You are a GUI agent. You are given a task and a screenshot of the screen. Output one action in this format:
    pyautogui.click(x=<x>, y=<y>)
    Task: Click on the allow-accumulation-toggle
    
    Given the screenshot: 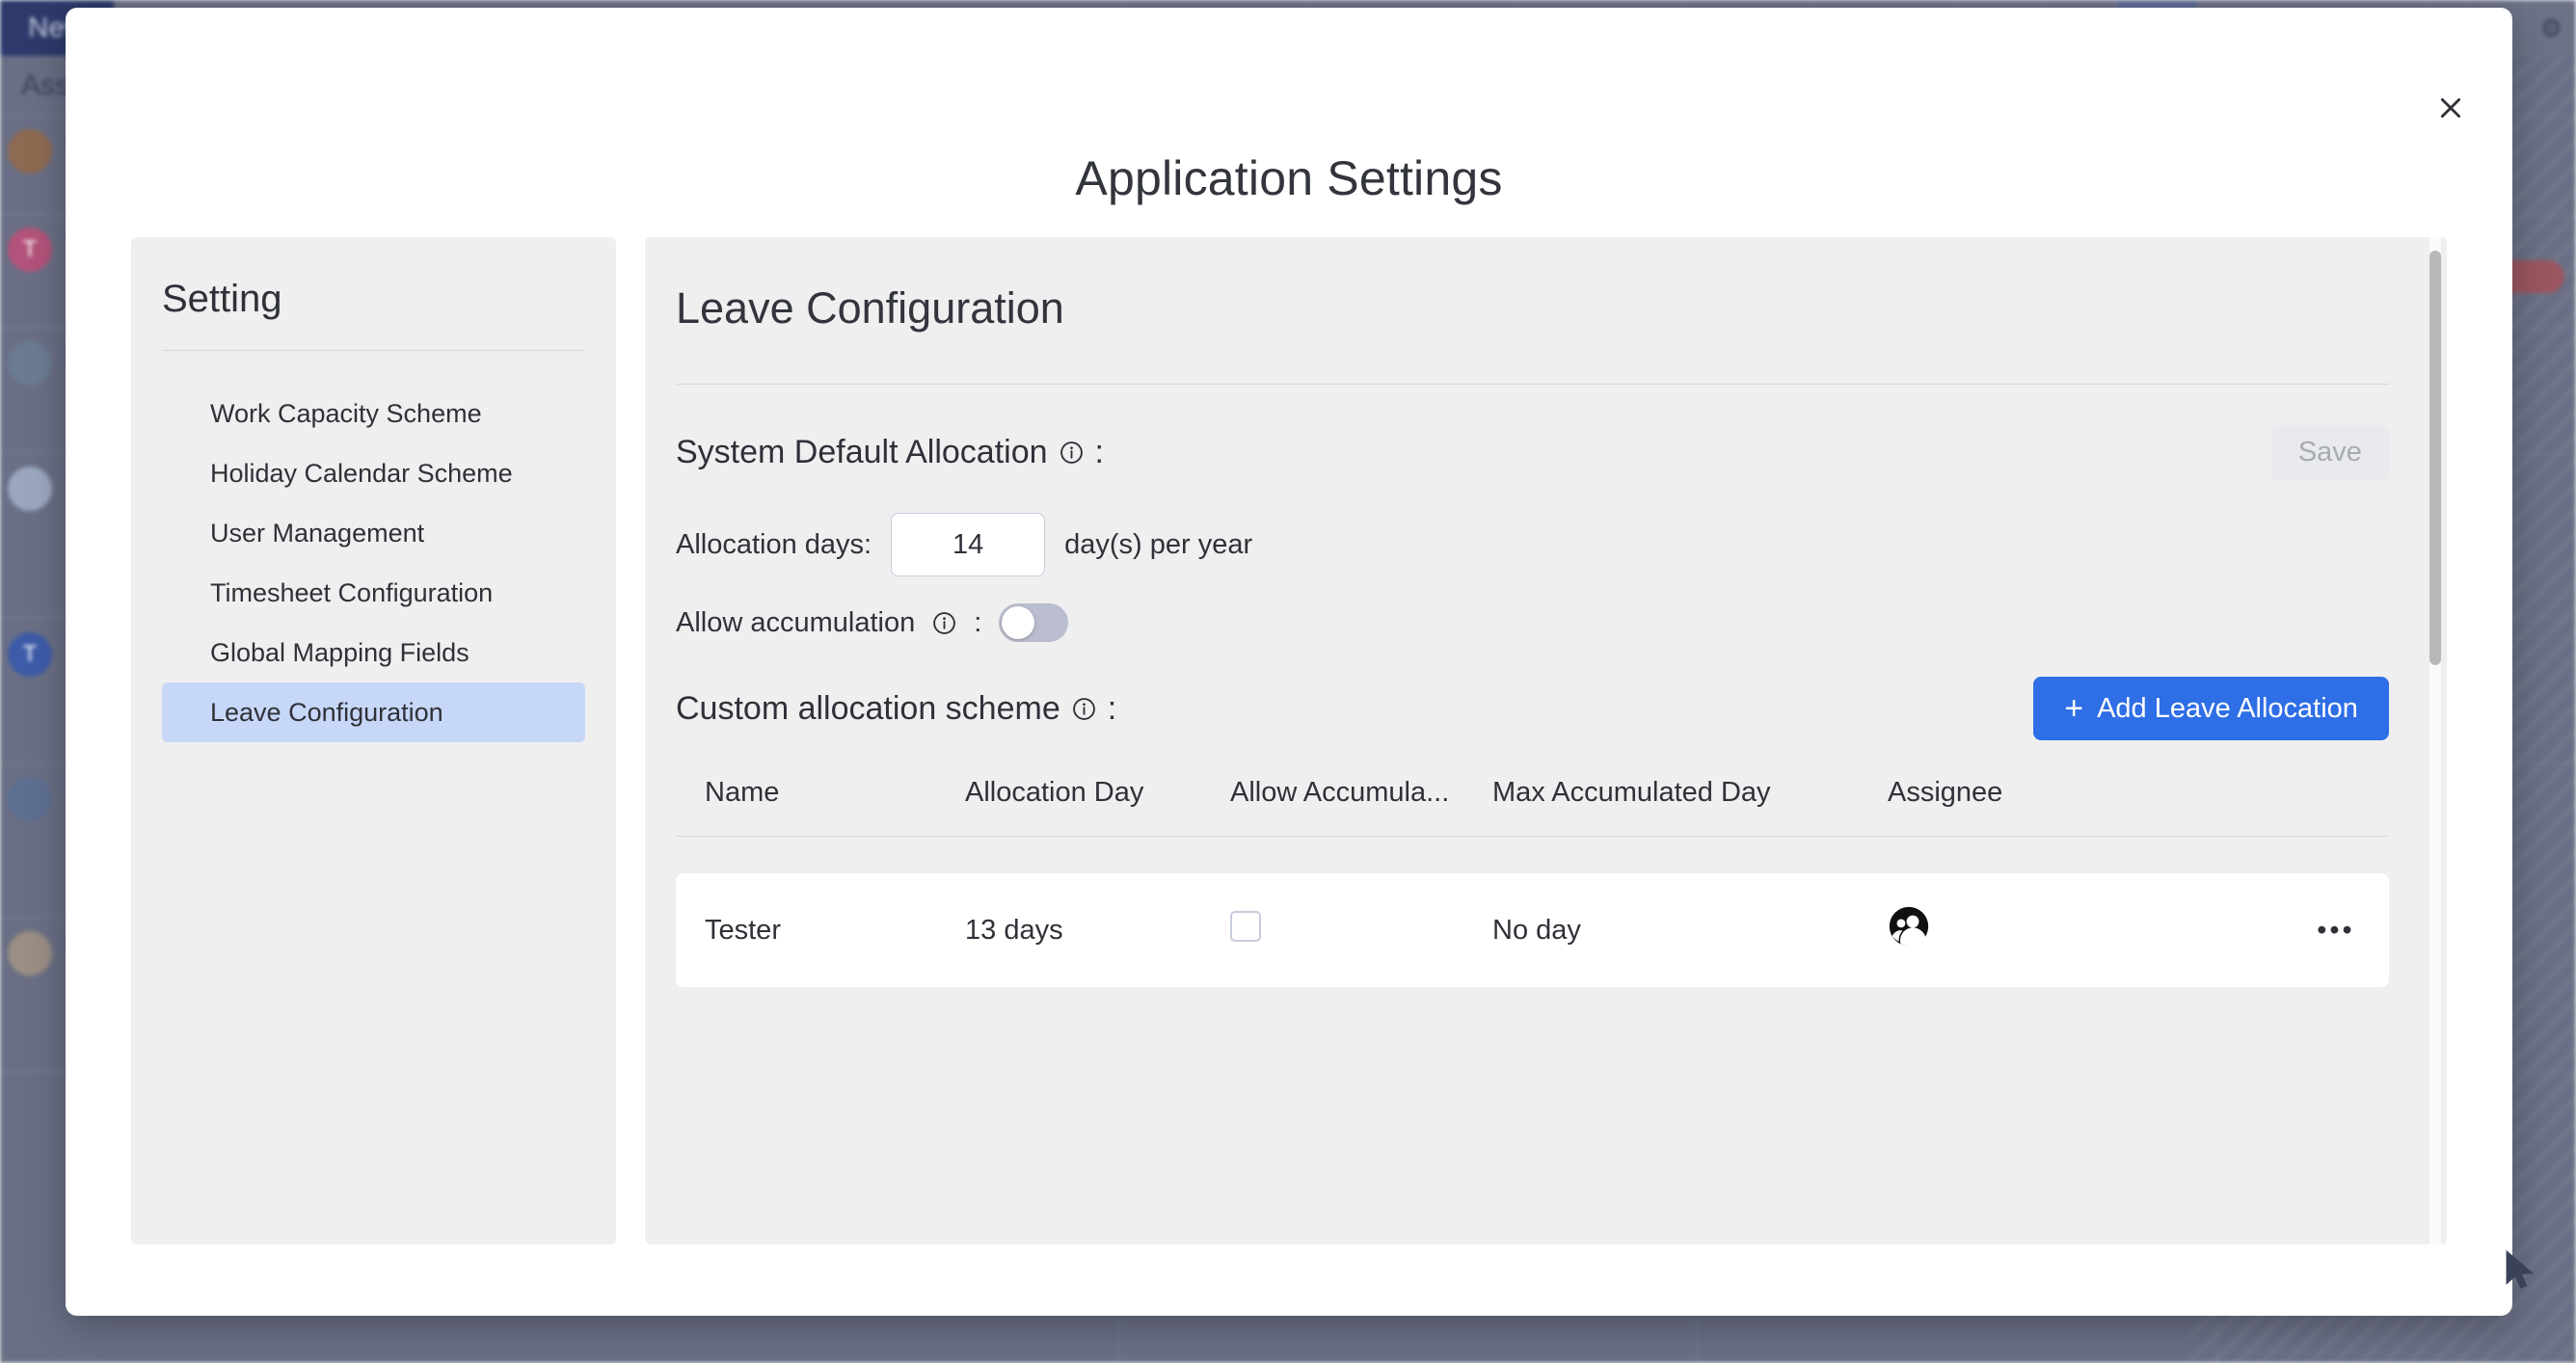 What is the action you would take?
    pyautogui.click(x=1034, y=622)
    